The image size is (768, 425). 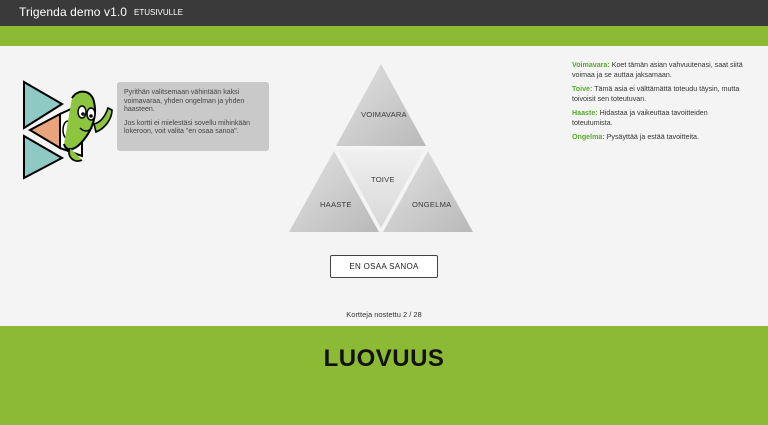 What do you see at coordinates (384, 266) in the screenshot?
I see `dont-know-button: EN OSAA SANOA` at bounding box center [384, 266].